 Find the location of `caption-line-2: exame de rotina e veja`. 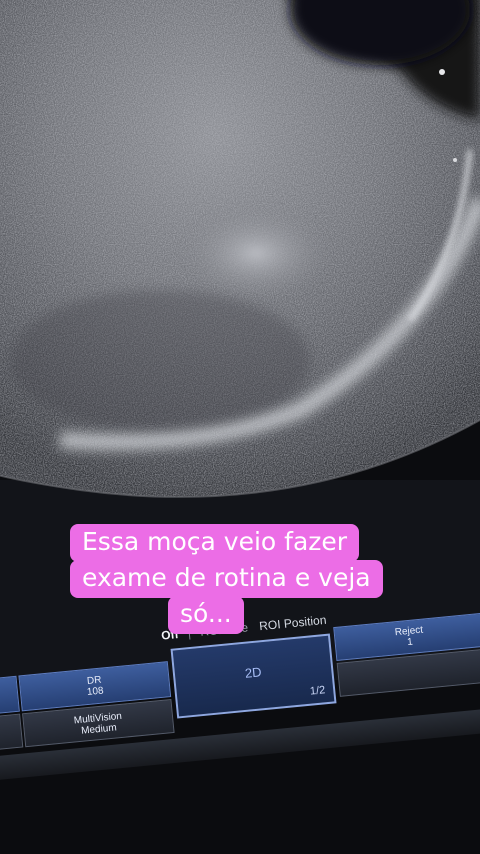

caption-line-2: exame de rotina e veja is located at coordinates (226, 579).